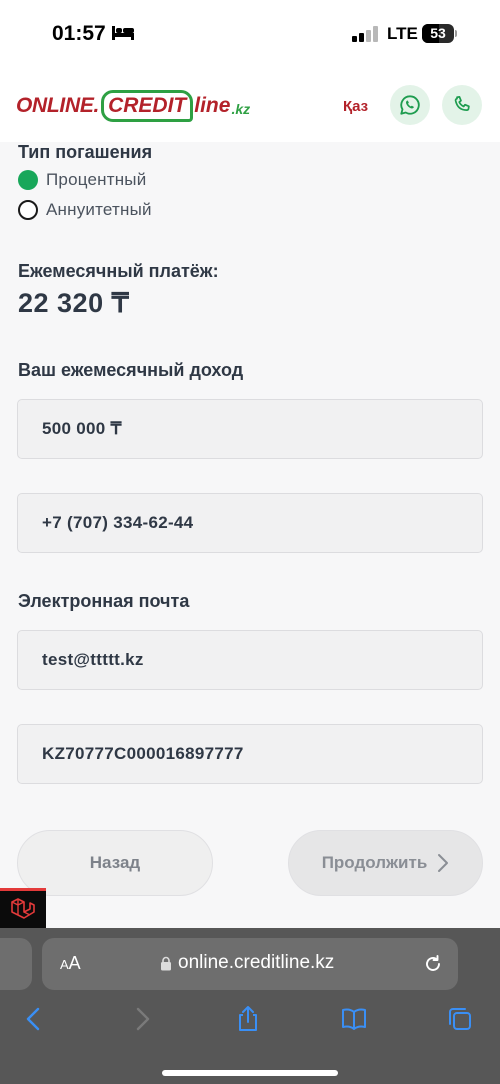  What do you see at coordinates (28, 210) in the screenshot?
I see `radio-unselected-icon` at bounding box center [28, 210].